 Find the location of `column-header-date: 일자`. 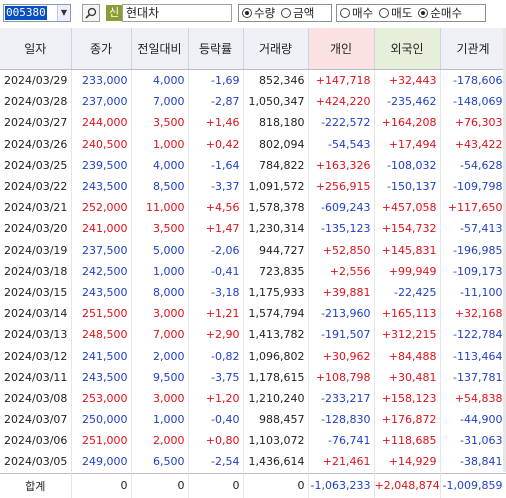

column-header-date: 일자 is located at coordinates (36, 49).